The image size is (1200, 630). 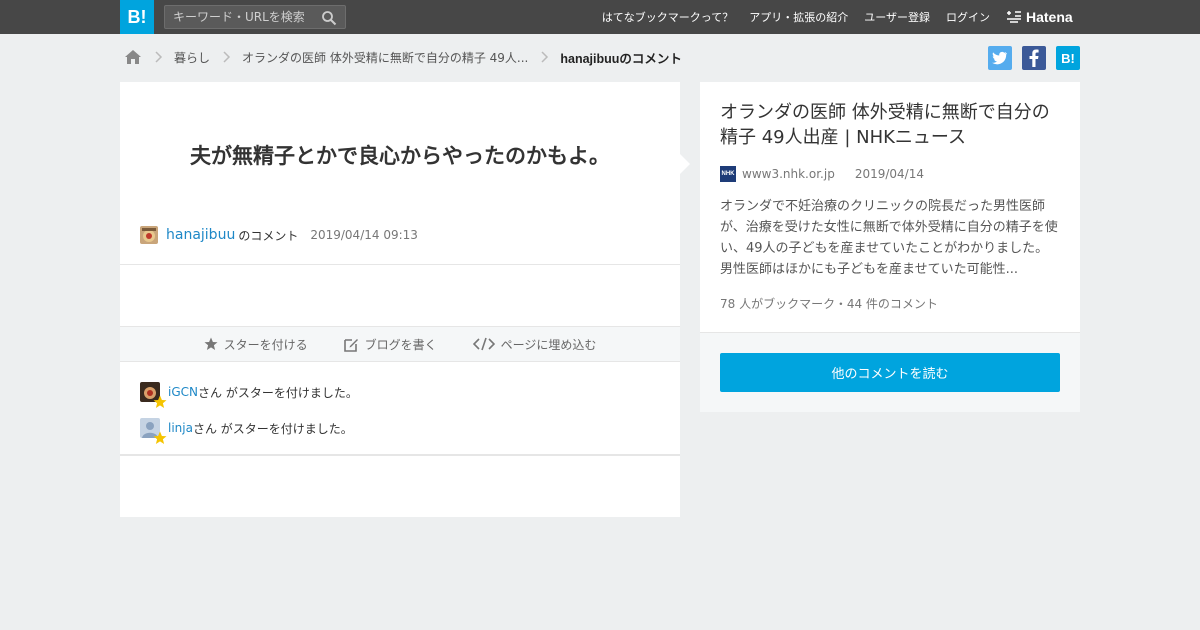 What do you see at coordinates (1049, 17) in the screenshot?
I see `hatena-label: Hatena` at bounding box center [1049, 17].